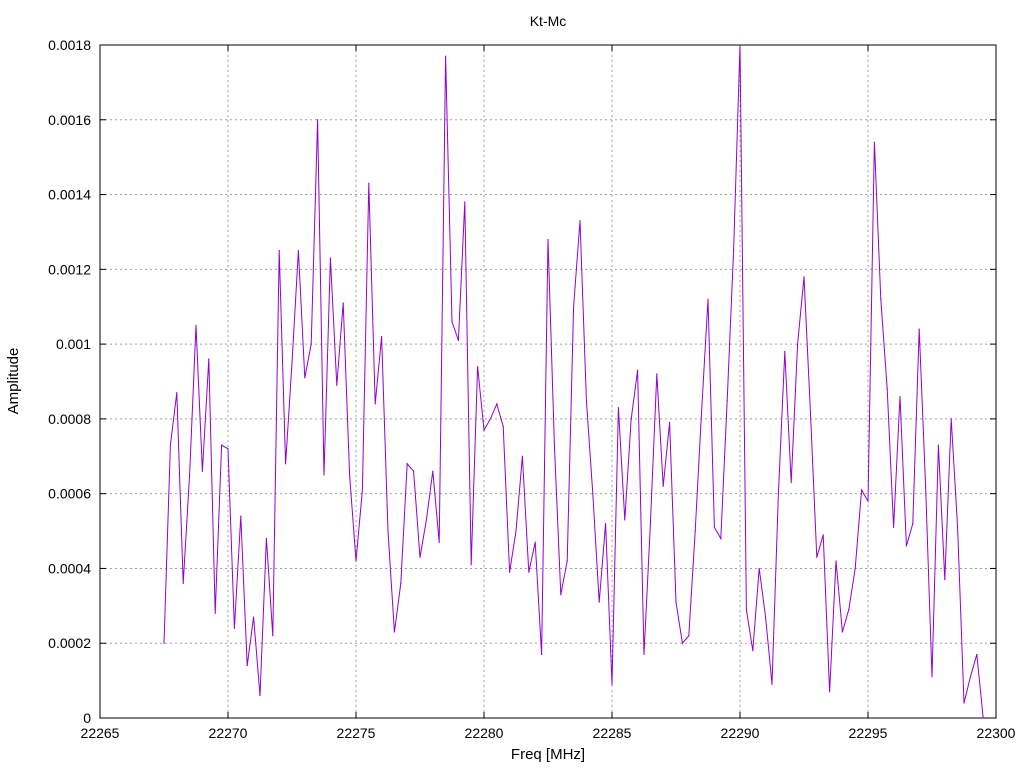 The height and width of the screenshot is (768, 1024). Describe the element at coordinates (73, 344) in the screenshot. I see `y-tick-label: 0.001` at that location.